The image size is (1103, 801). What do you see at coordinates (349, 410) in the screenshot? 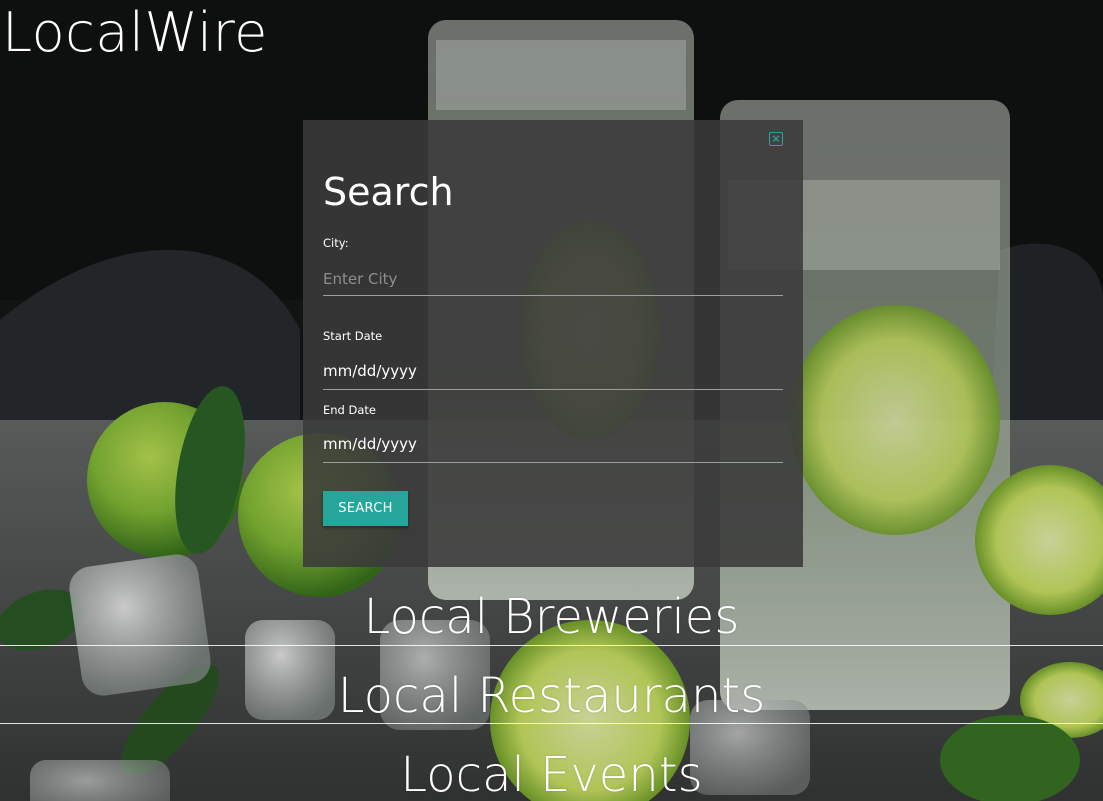
I see `end-date-label: End Date` at bounding box center [349, 410].